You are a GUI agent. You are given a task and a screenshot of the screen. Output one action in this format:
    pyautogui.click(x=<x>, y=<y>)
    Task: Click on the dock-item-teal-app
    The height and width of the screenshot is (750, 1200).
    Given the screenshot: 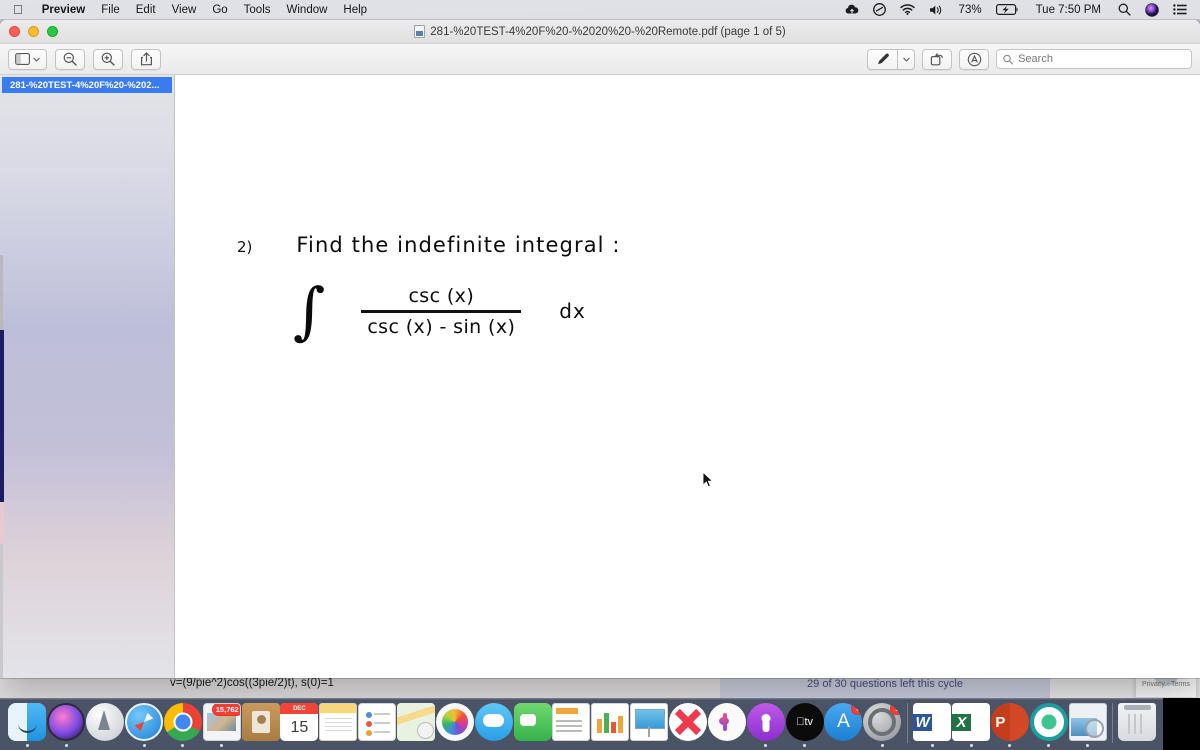 What is the action you would take?
    pyautogui.click(x=1048, y=723)
    